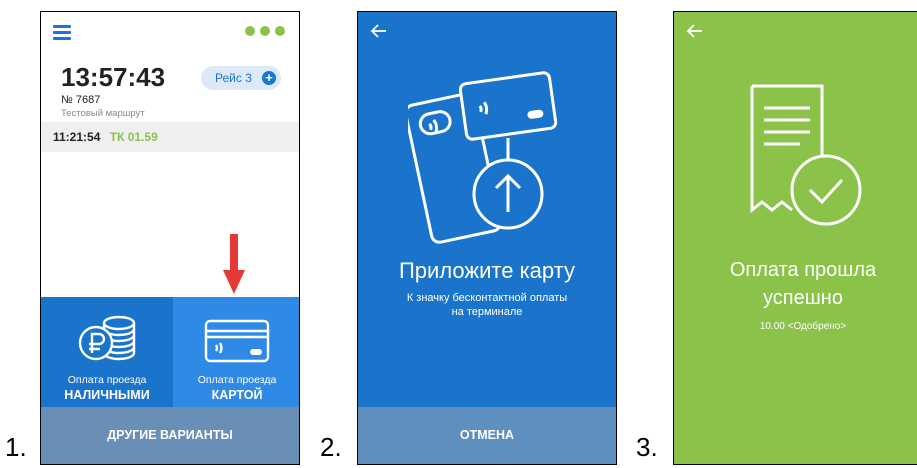 This screenshot has width=917, height=468. I want to click on vehicle-number: № 7687, so click(81, 100).